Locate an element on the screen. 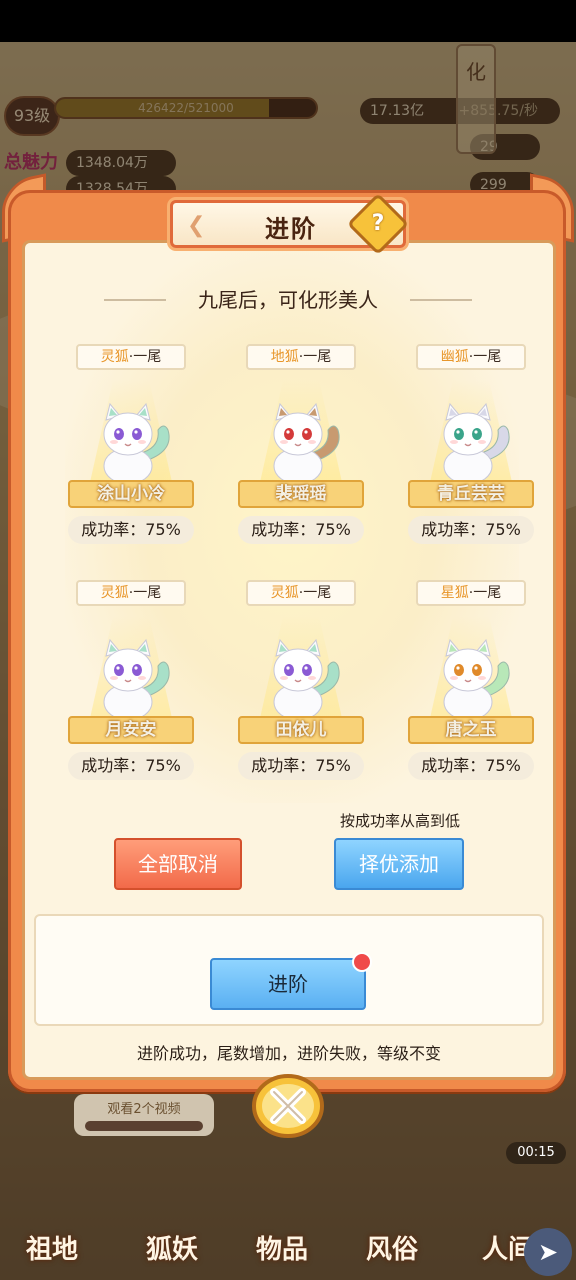  fox-card: 幽狐·一尾青丘芸芸成功率：75% is located at coordinates (471, 449).